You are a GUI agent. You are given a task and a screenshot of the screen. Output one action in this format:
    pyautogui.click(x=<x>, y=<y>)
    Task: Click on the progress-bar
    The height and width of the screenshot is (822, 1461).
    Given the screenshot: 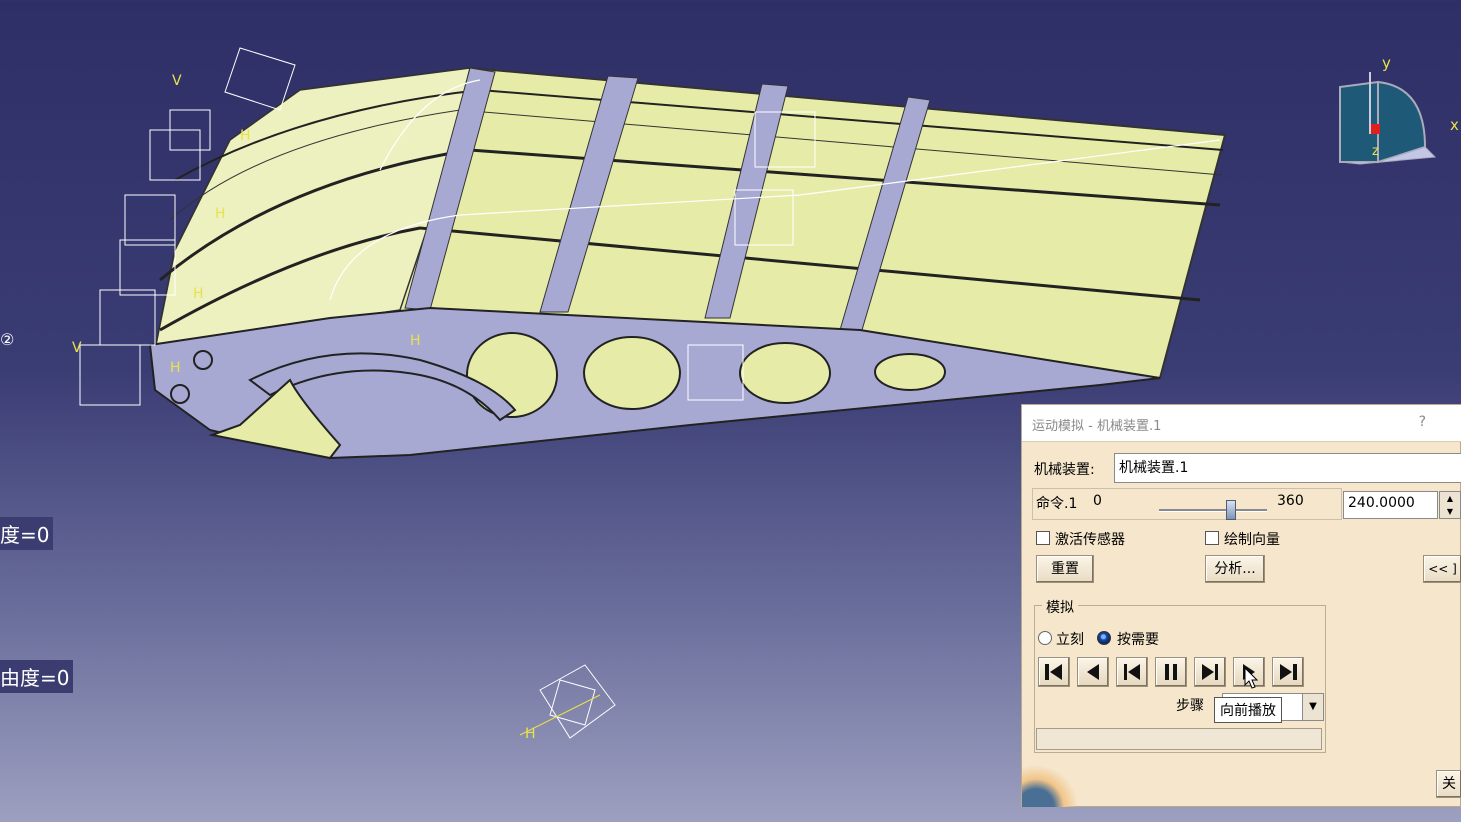 What is the action you would take?
    pyautogui.click(x=1179, y=739)
    